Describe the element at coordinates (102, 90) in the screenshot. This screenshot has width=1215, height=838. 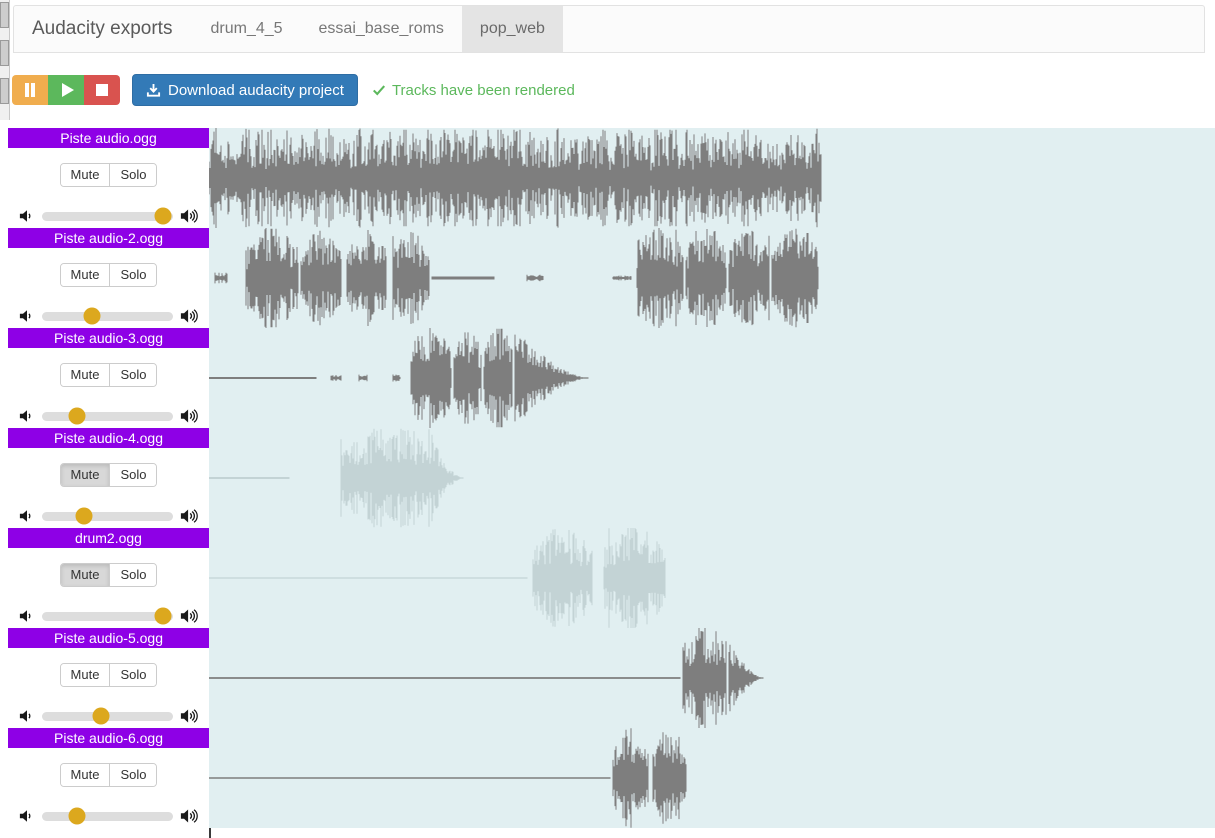
I see `stop-button` at that location.